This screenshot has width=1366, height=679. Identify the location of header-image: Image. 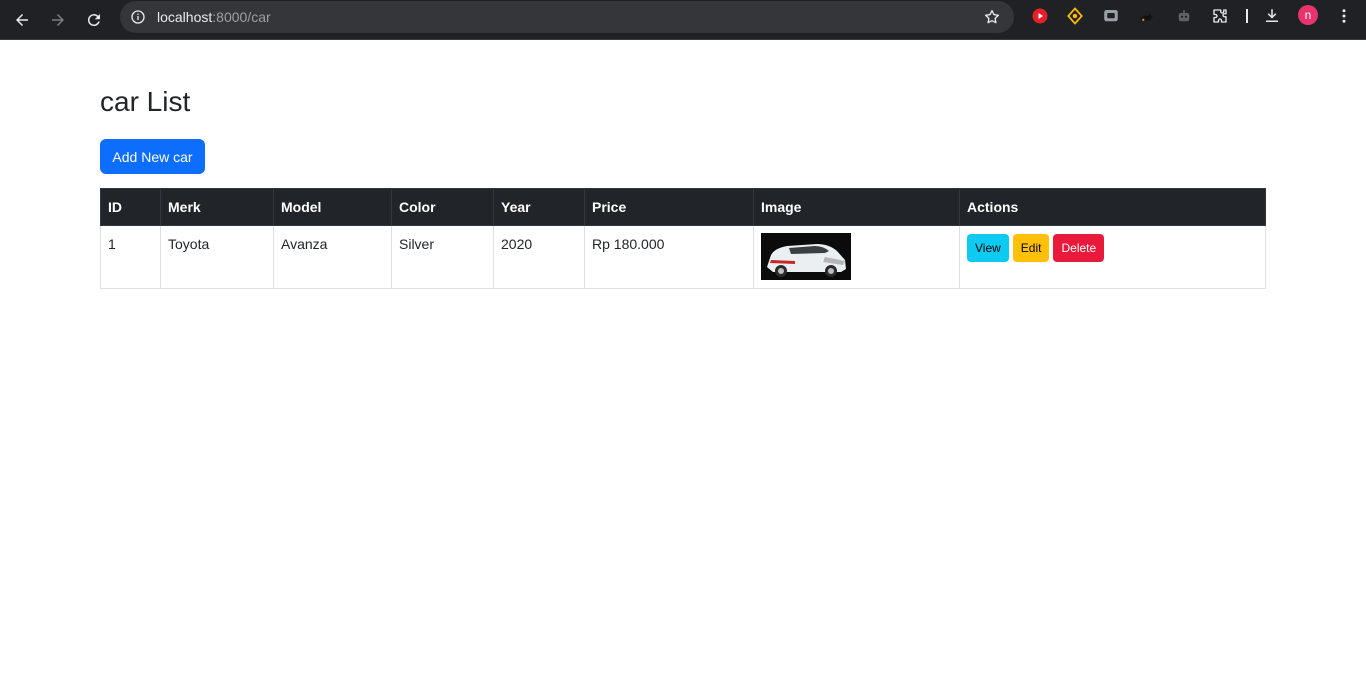
(856, 207).